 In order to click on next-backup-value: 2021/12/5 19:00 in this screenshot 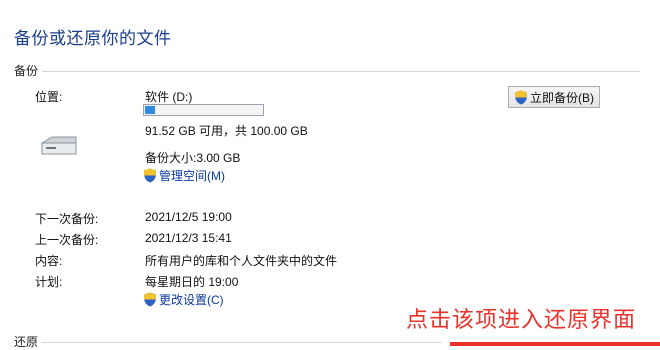, I will do `click(188, 217)`.